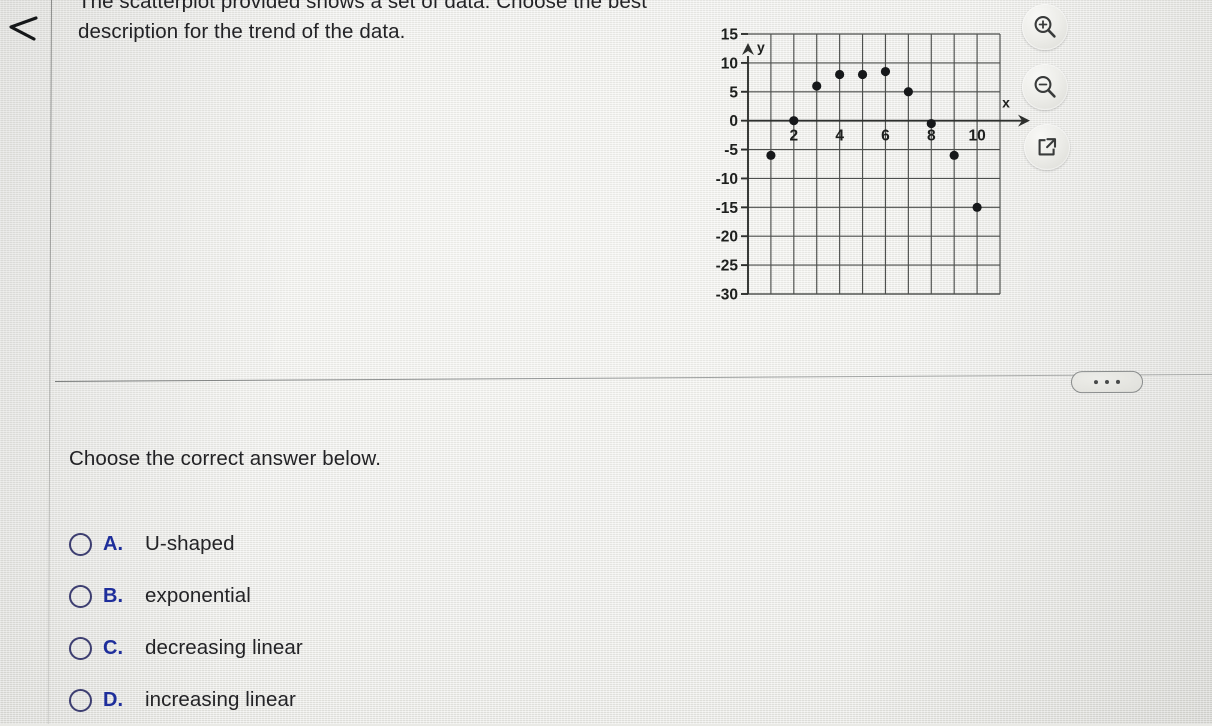 The width and height of the screenshot is (1212, 726). Describe the element at coordinates (349, 700) in the screenshot. I see `answer-choice-d: D. increasing linear` at that location.